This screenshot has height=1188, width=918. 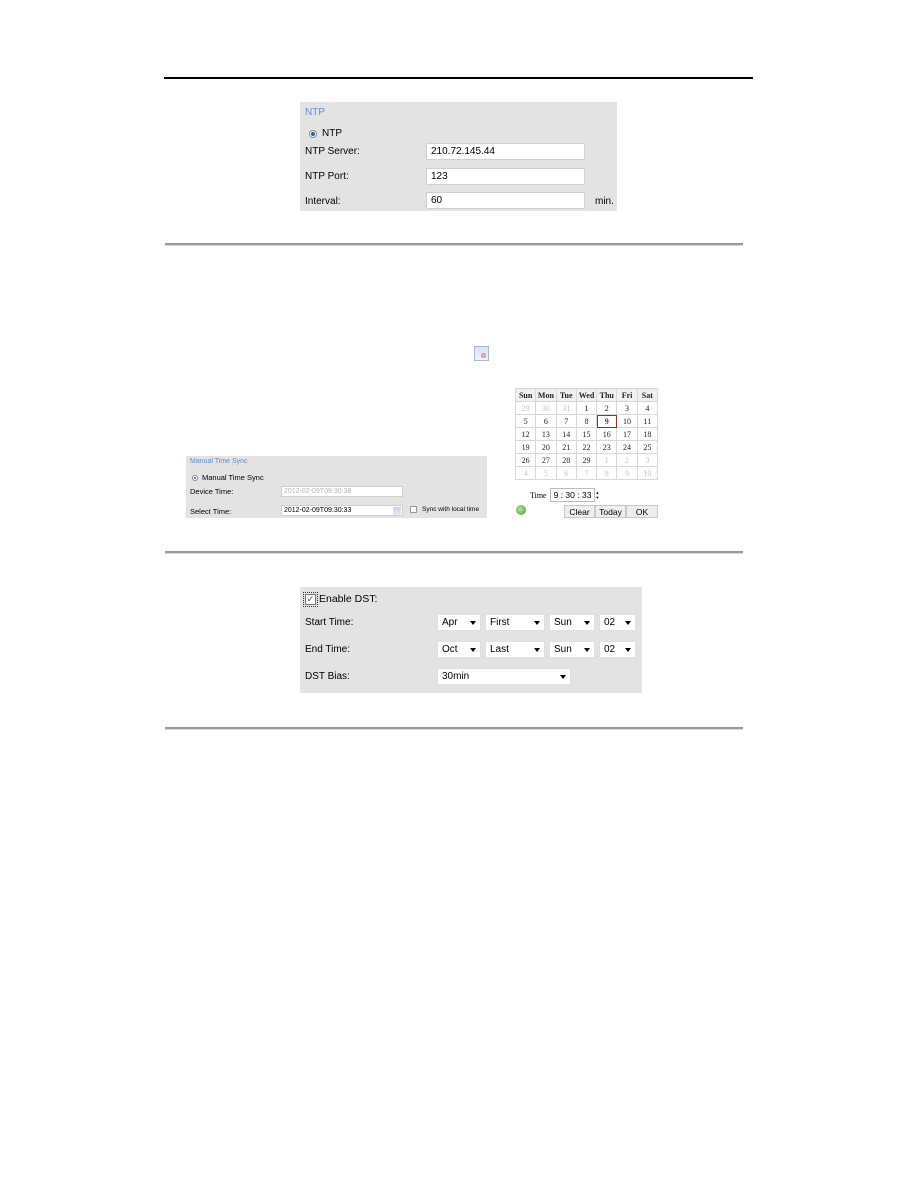 I want to click on start-hour-select: 02, so click(x=617, y=622).